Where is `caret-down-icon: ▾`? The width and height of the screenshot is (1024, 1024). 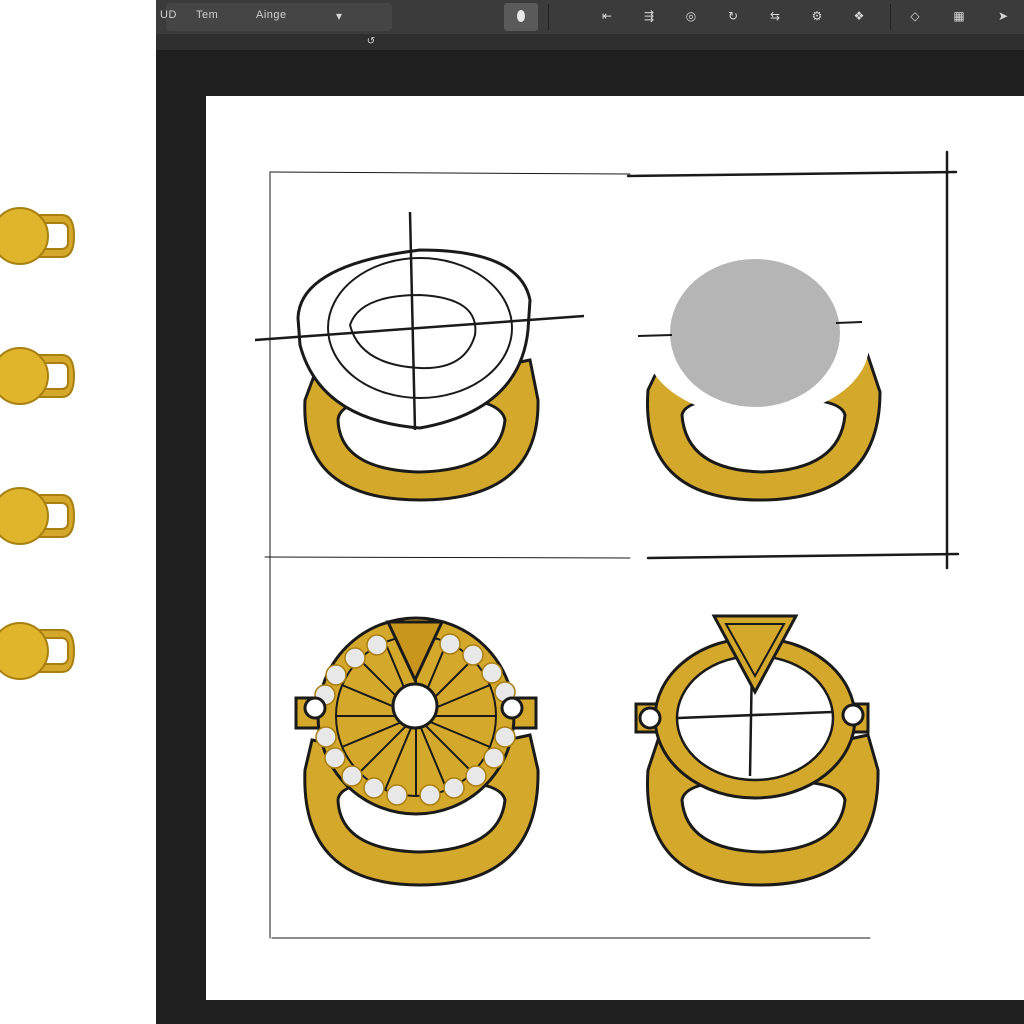
caret-down-icon: ▾ is located at coordinates (339, 16).